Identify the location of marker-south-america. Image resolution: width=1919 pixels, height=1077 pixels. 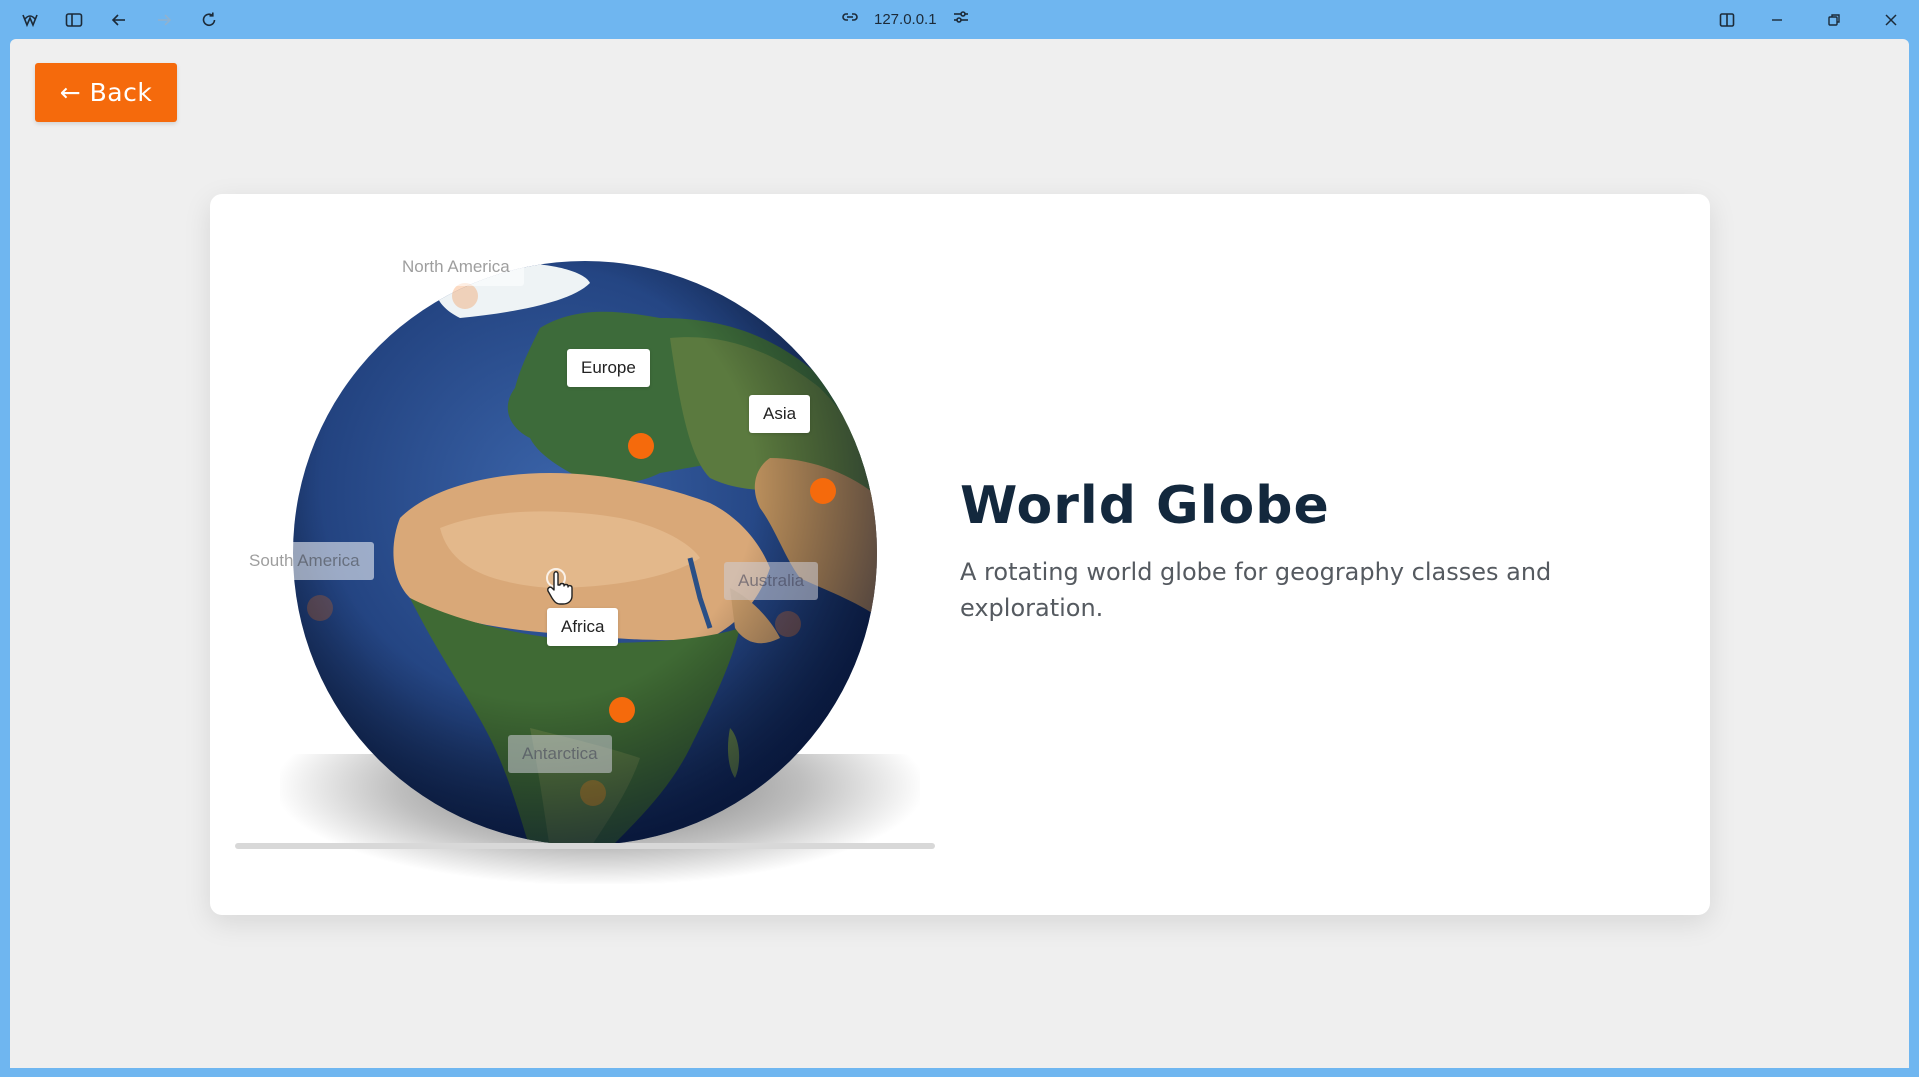
(320, 608).